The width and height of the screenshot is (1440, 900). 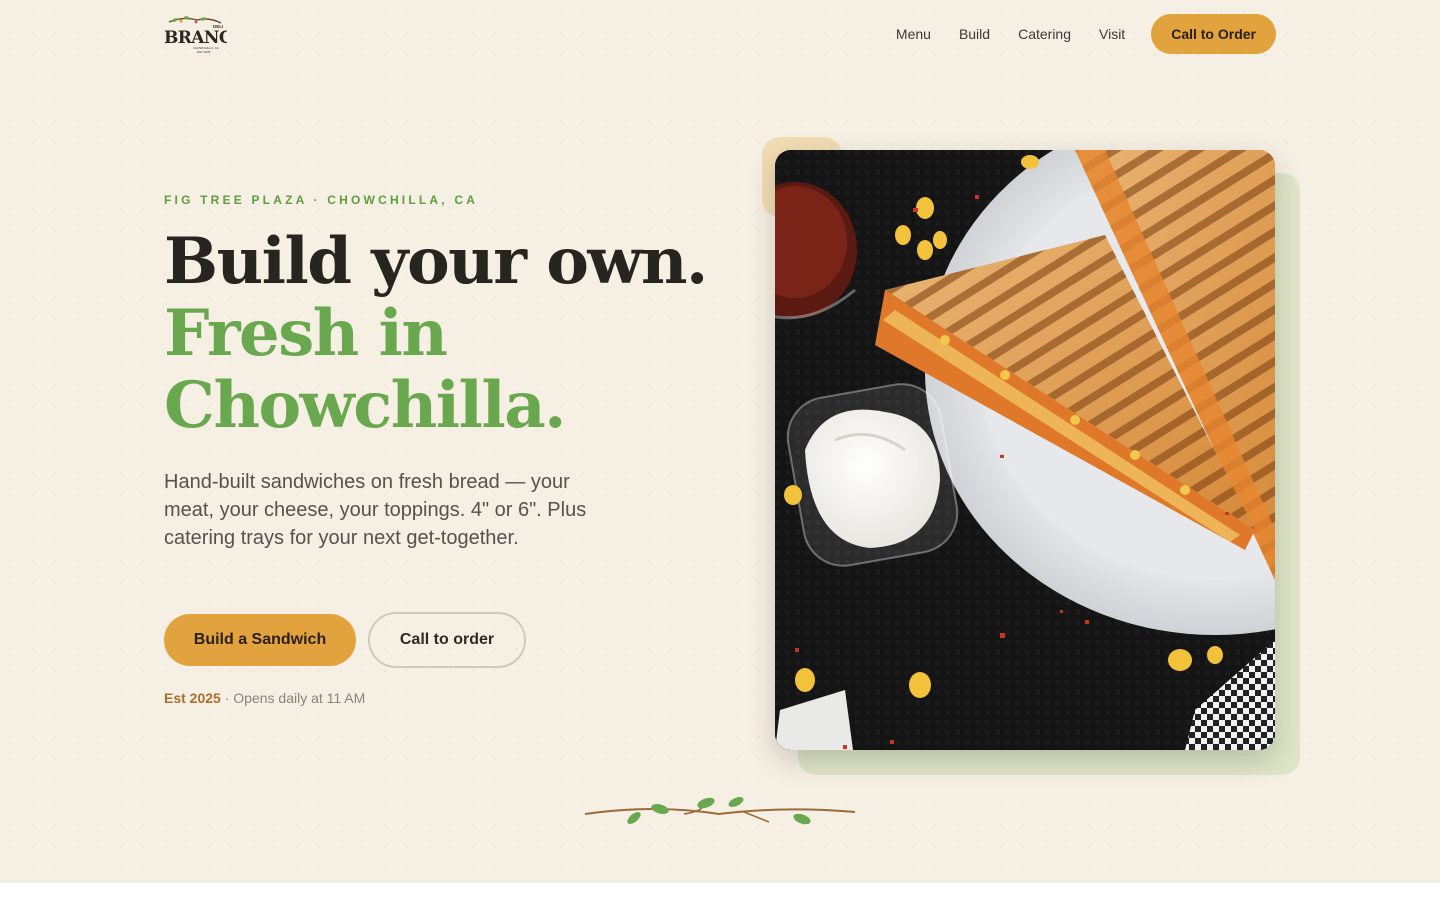 What do you see at coordinates (204, 52) in the screenshot?
I see `svg-text: EST 2025` at bounding box center [204, 52].